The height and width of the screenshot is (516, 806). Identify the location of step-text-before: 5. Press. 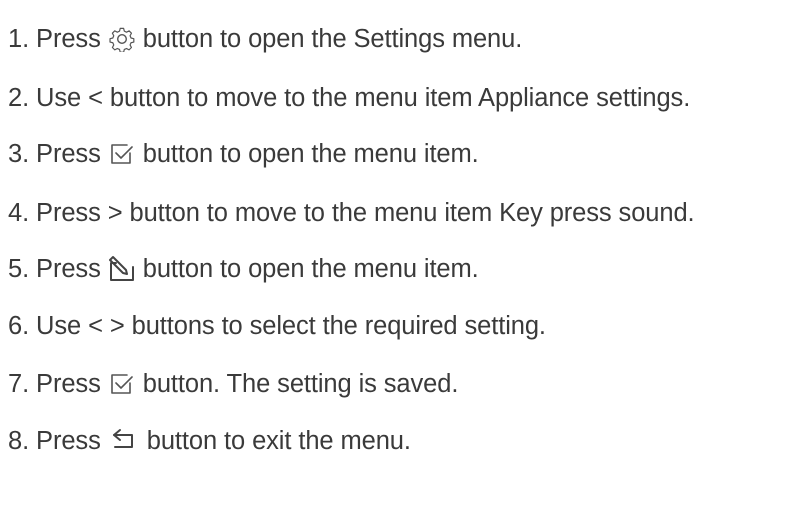
(54, 268).